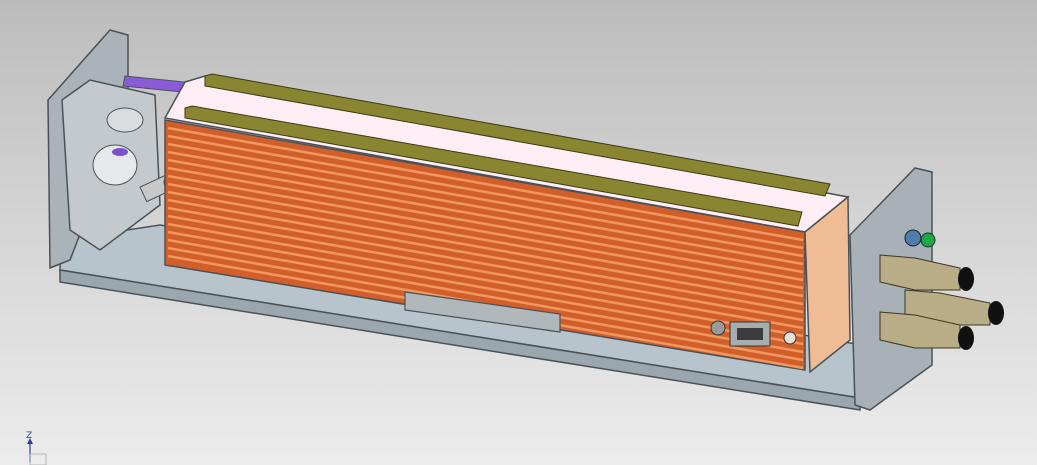  I want to click on green-port, so click(928, 240).